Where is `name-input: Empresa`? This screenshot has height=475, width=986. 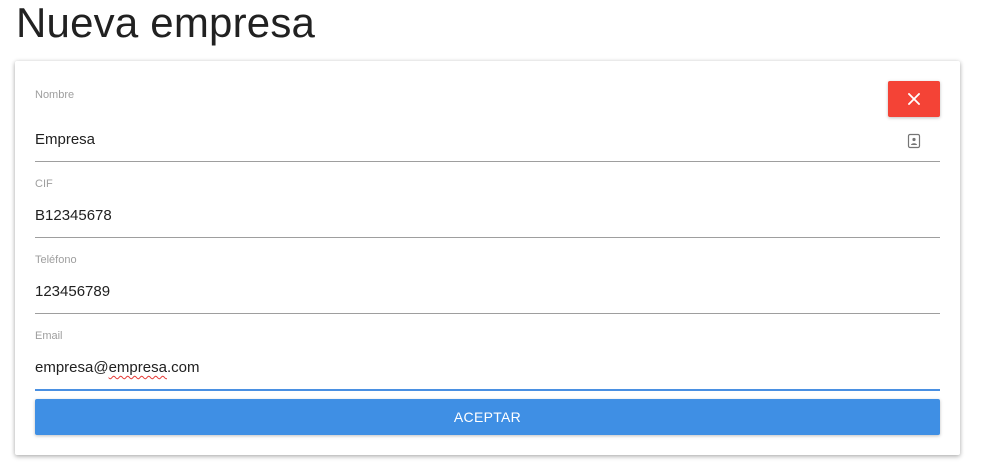 name-input: Empresa is located at coordinates (465, 140).